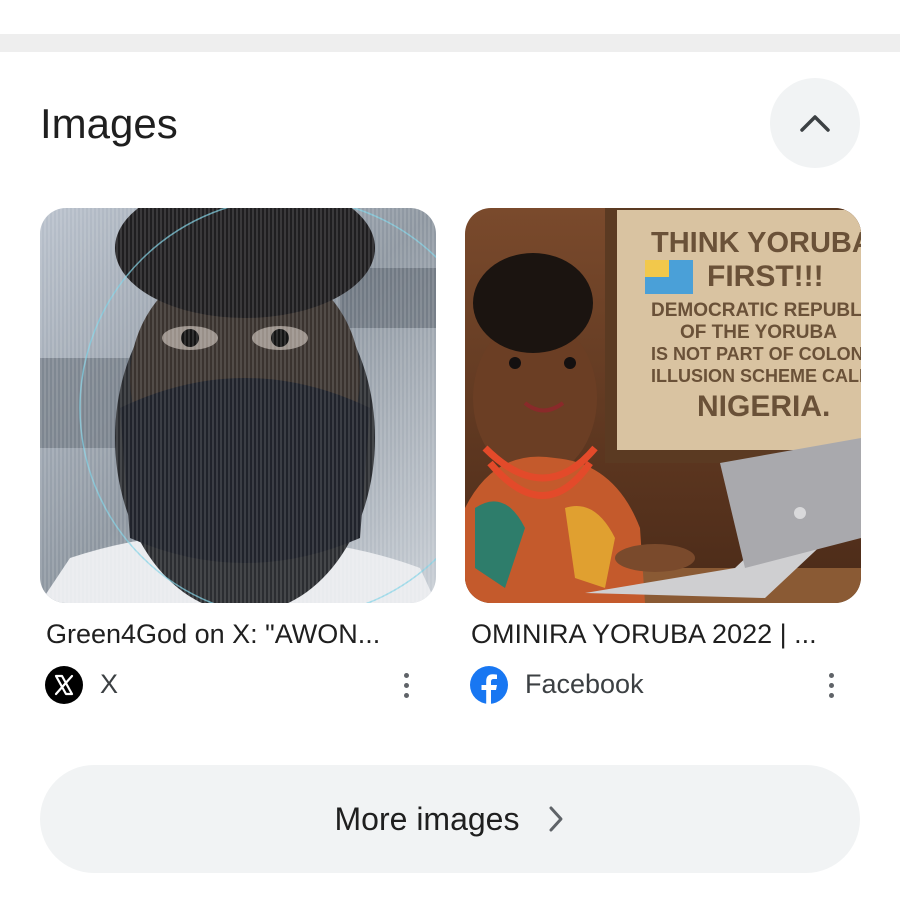  I want to click on more-images-label: More images, so click(427, 818).